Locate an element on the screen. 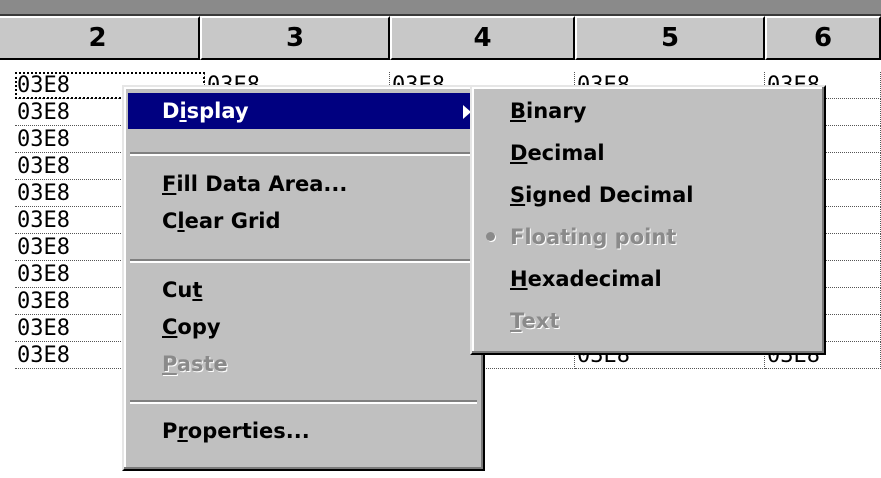 The width and height of the screenshot is (881, 478). column-header-label: 6 is located at coordinates (823, 38).